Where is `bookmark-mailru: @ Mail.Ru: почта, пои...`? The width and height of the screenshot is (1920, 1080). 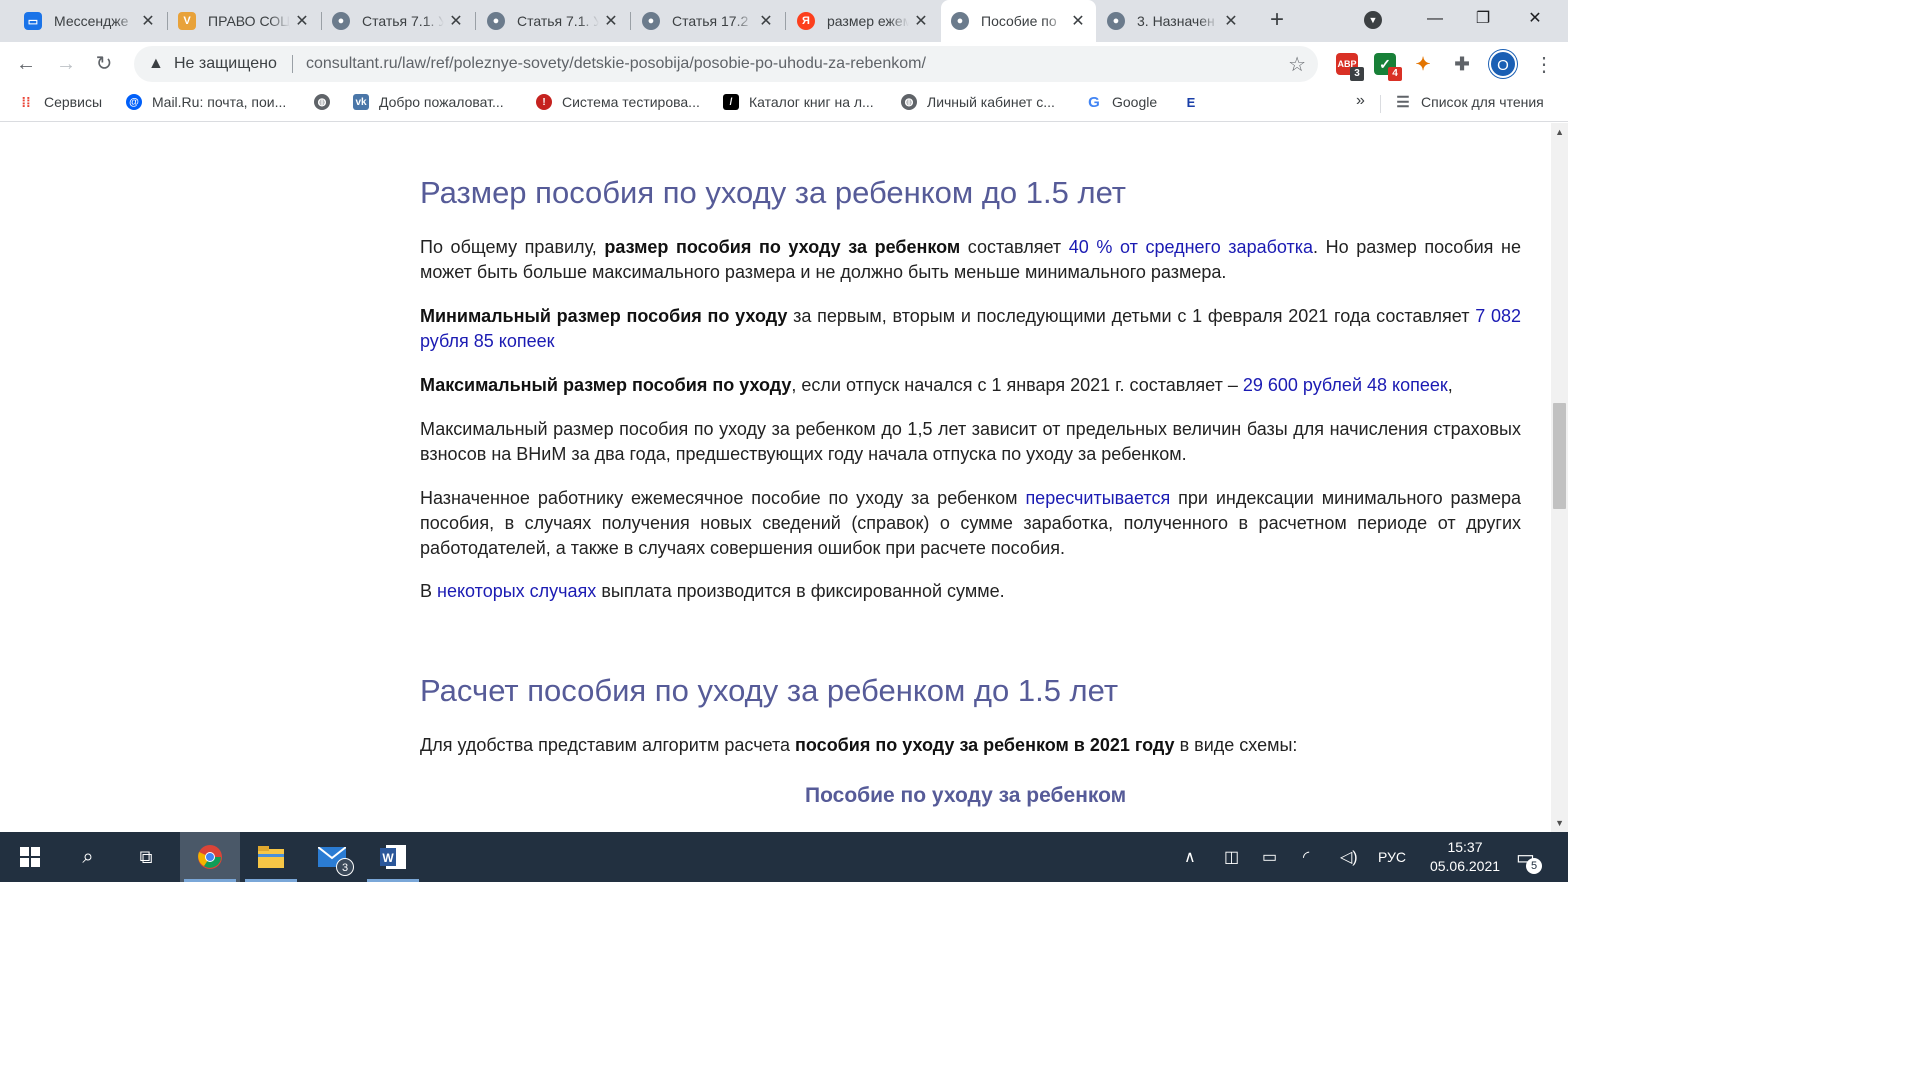 bookmark-mailru: @ Mail.Ru: почта, пои... is located at coordinates (206, 102).